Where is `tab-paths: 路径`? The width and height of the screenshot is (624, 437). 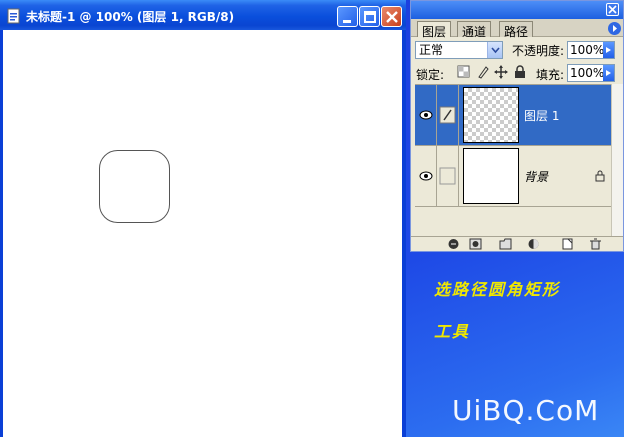 tab-paths: 路径 is located at coordinates (516, 30).